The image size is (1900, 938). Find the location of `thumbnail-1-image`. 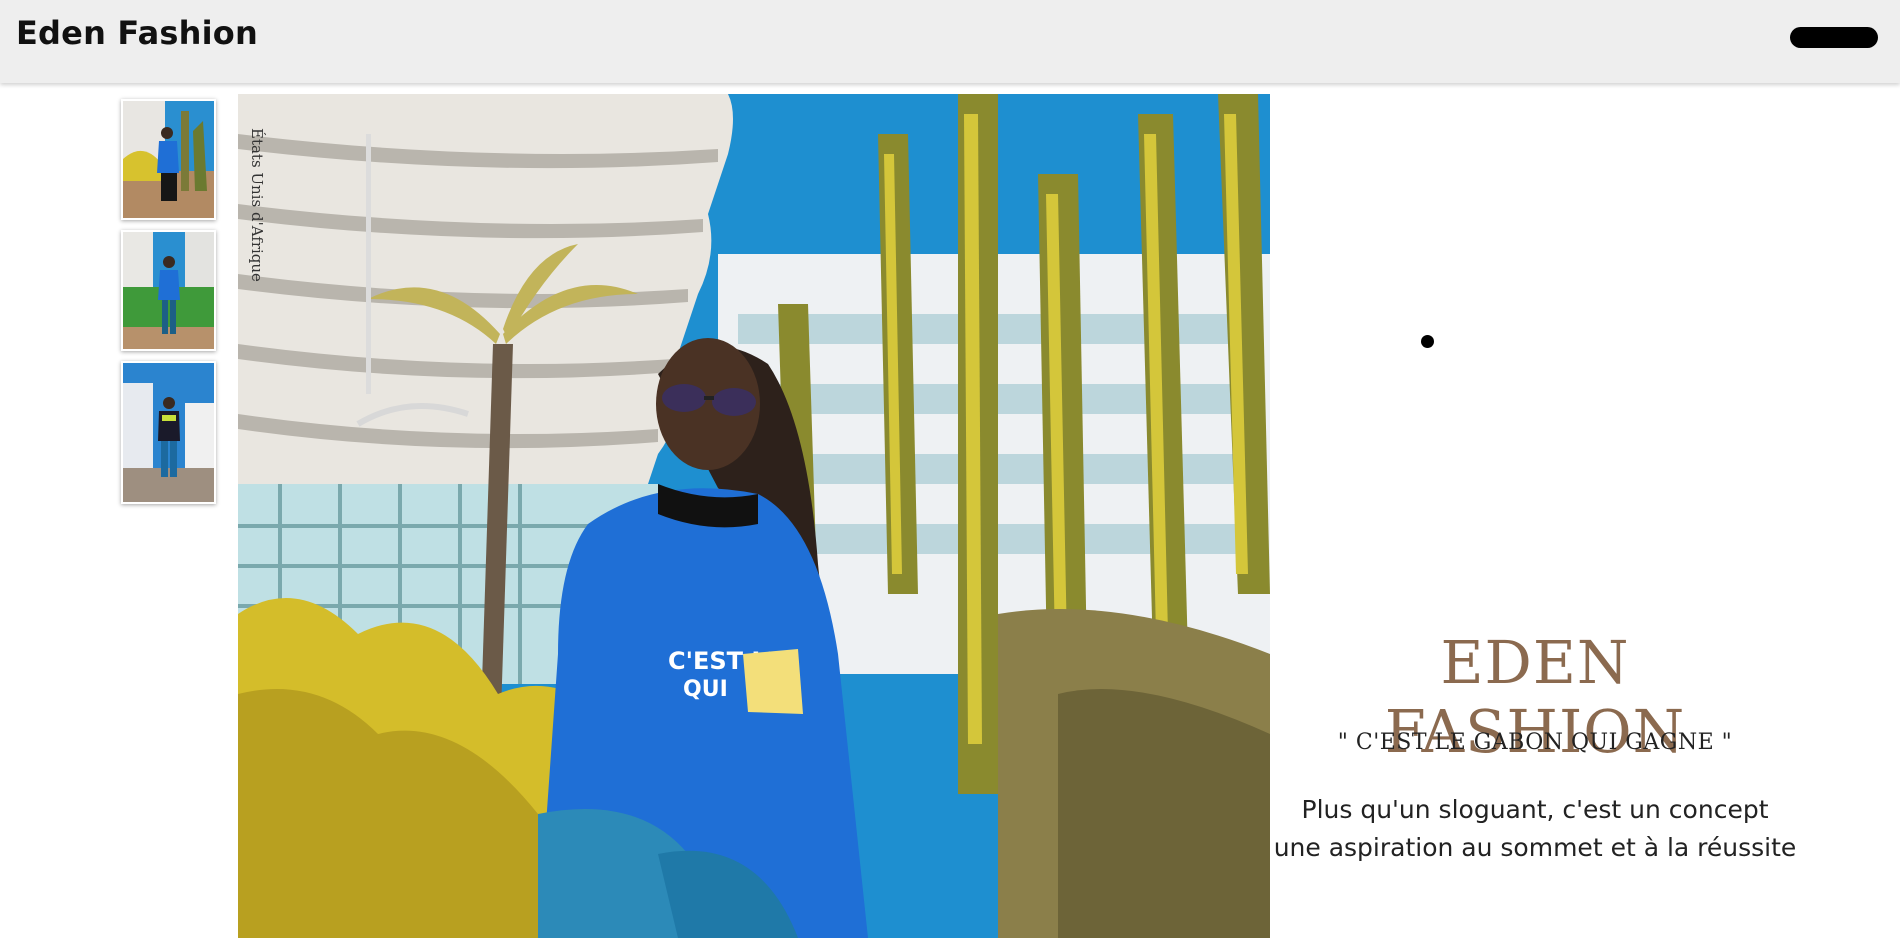

thumbnail-1-image is located at coordinates (168, 159).